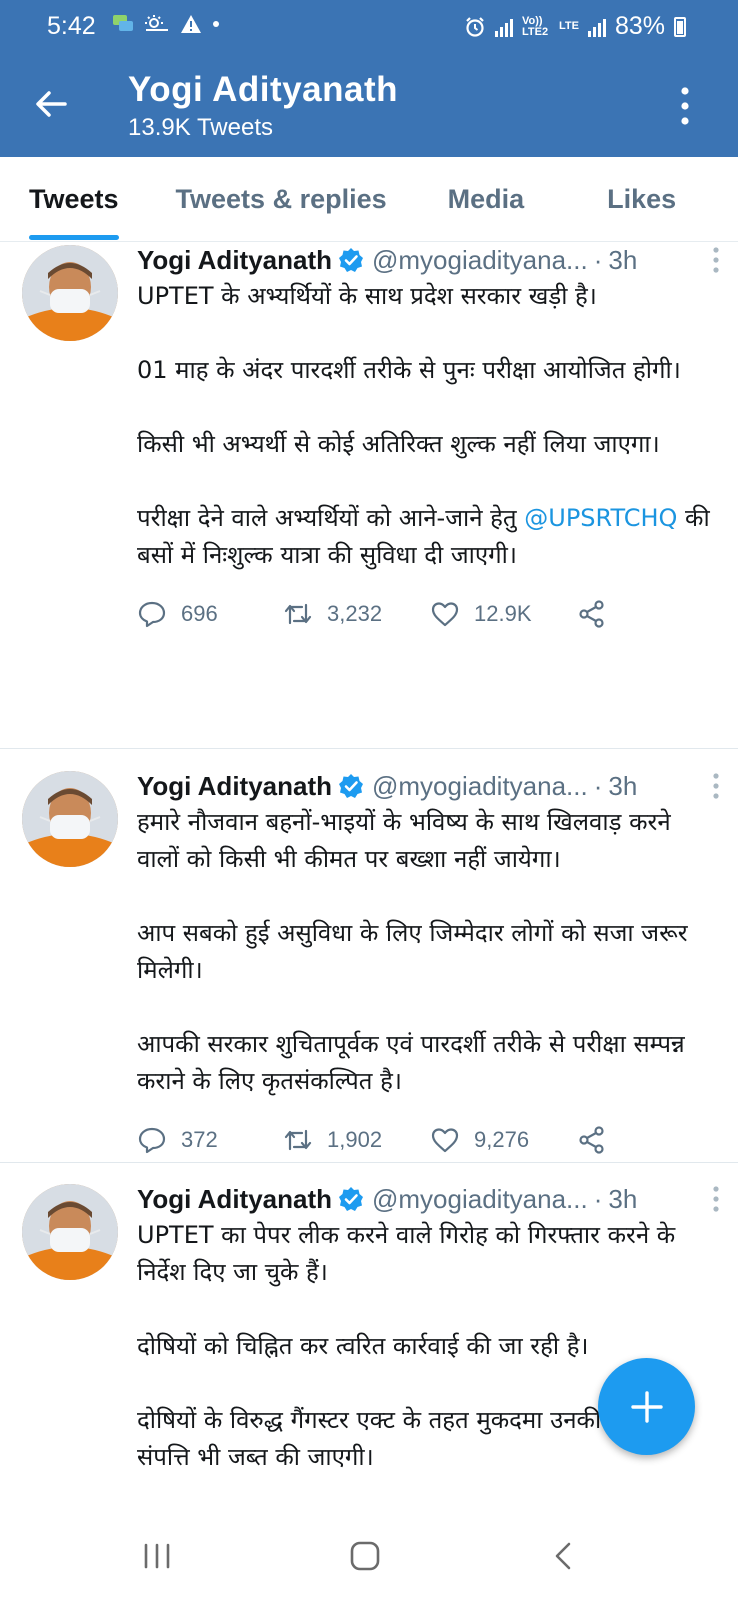  I want to click on more-vertical-icon, so click(685, 106).